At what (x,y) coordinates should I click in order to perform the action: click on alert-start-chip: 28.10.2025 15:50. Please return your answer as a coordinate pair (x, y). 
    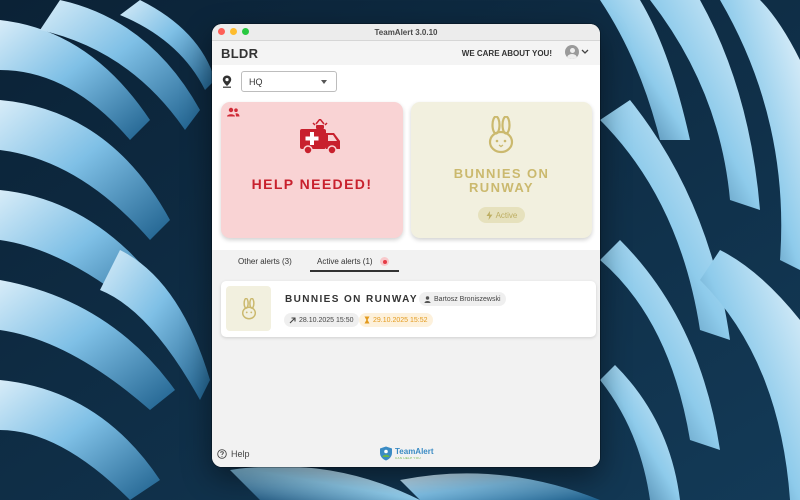
    Looking at the image, I should click on (321, 320).